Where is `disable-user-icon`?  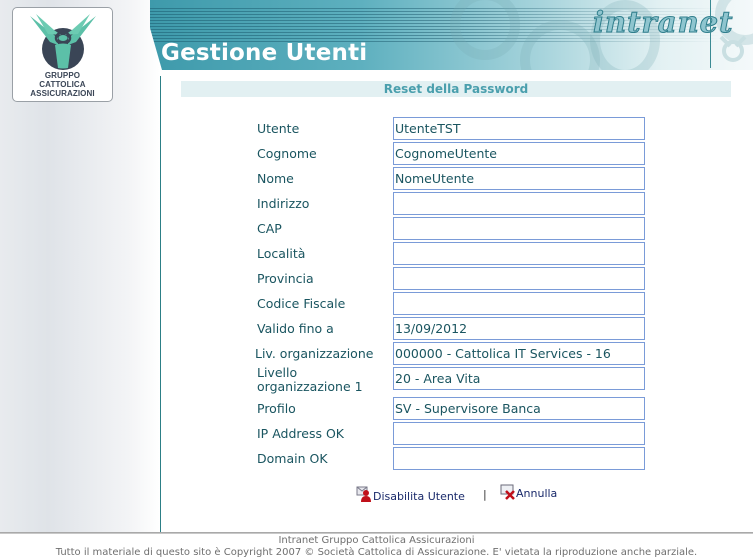
disable-user-icon is located at coordinates (363, 494).